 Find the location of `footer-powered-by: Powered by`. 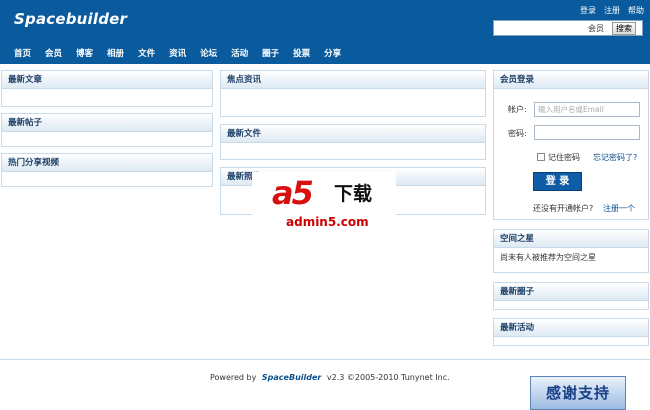

footer-powered-by: Powered by is located at coordinates (233, 377).